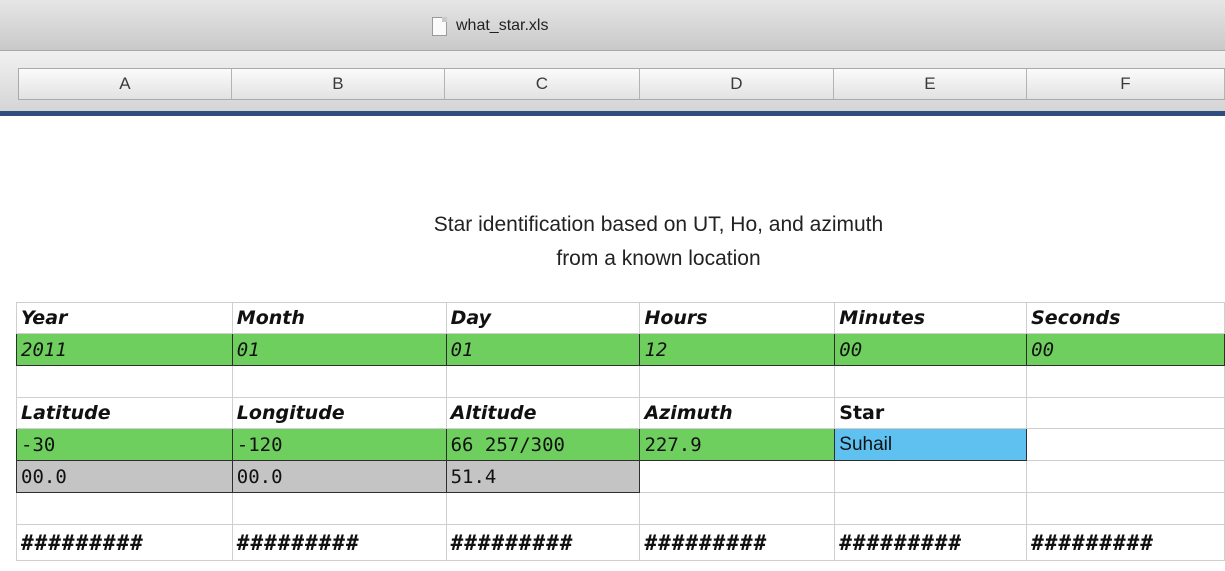  I want to click on header-divider, so click(612, 113).